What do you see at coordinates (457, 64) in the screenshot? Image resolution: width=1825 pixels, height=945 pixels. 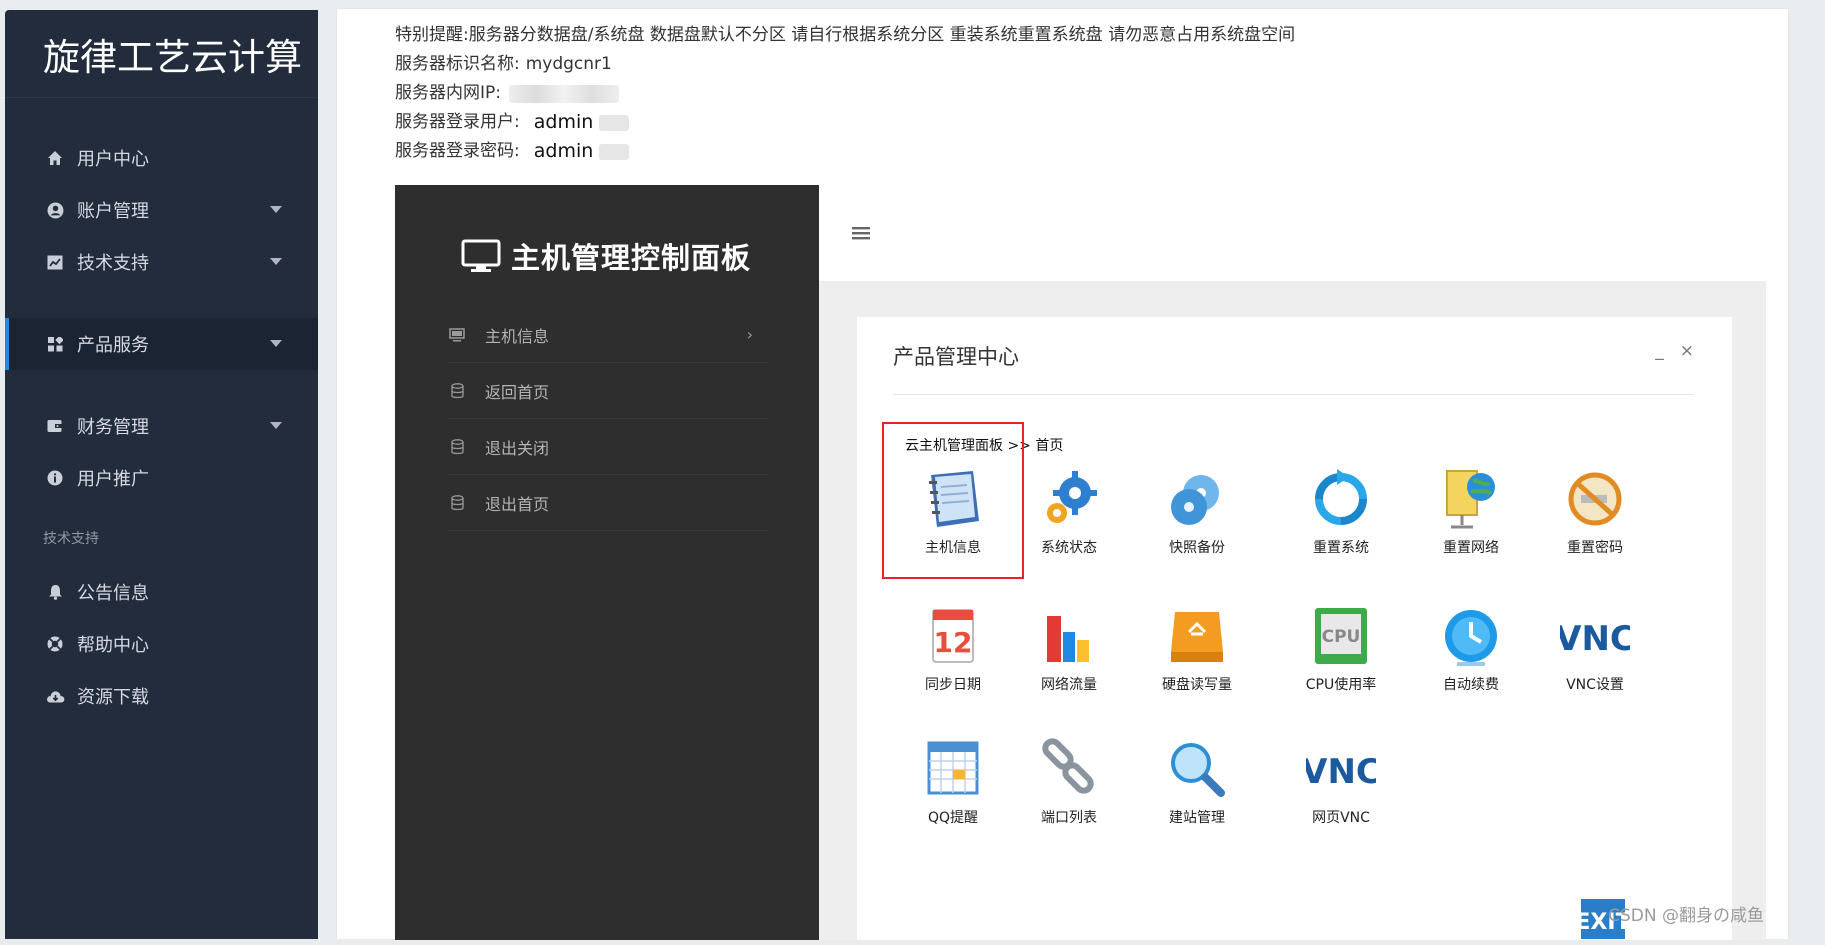 I see `server-name-label: 服务器标识名称:` at bounding box center [457, 64].